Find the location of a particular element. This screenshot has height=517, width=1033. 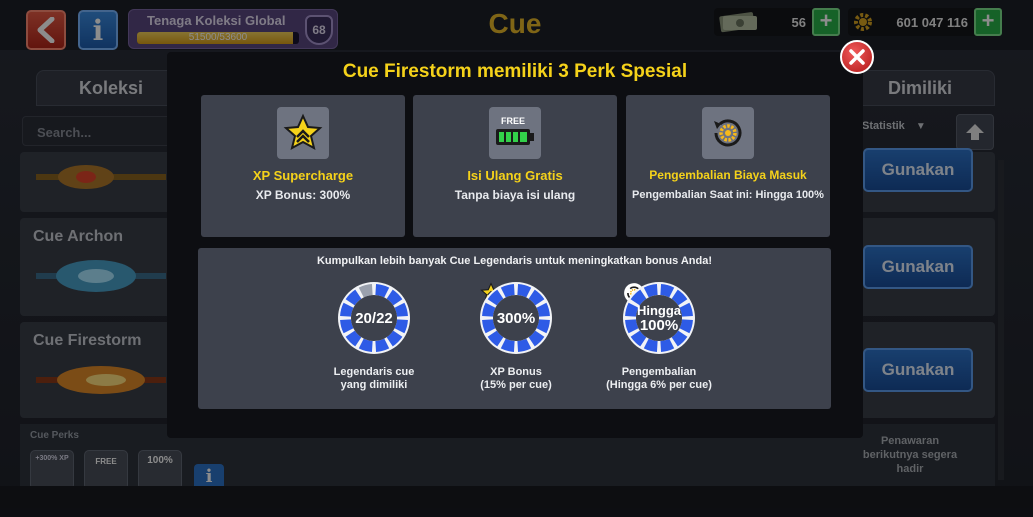

stat-label: Legendaris cue yang dimiliki is located at coordinates (374, 379).